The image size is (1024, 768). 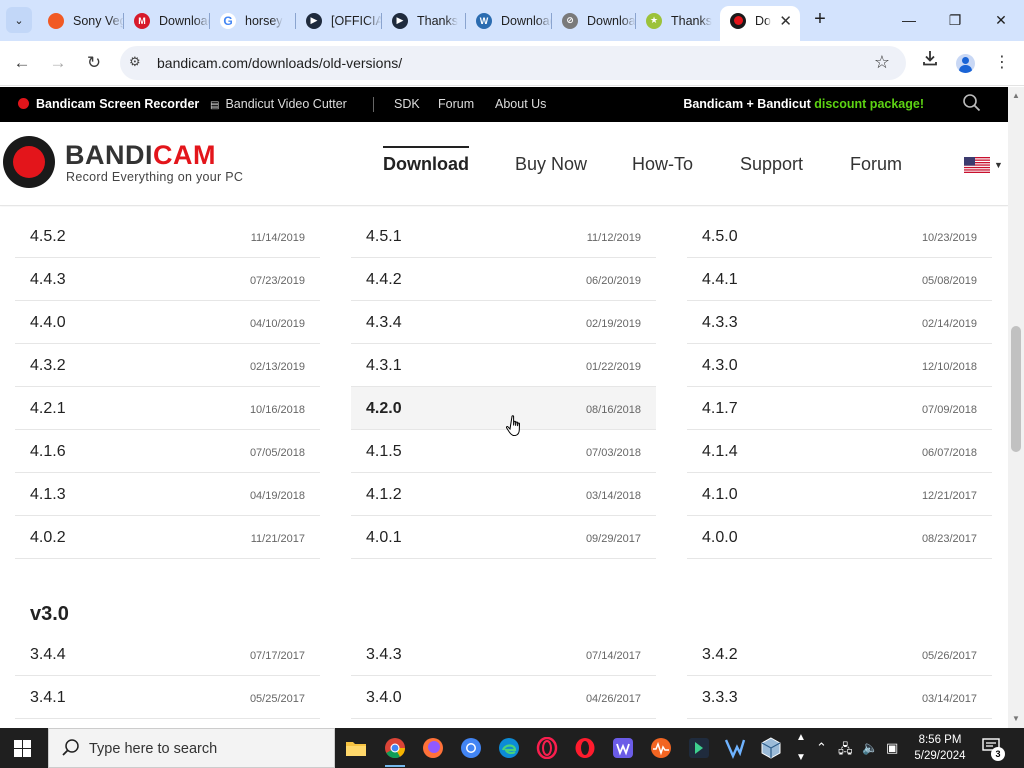 What do you see at coordinates (48, 323) in the screenshot?
I see `version-link: 4.4.0` at bounding box center [48, 323].